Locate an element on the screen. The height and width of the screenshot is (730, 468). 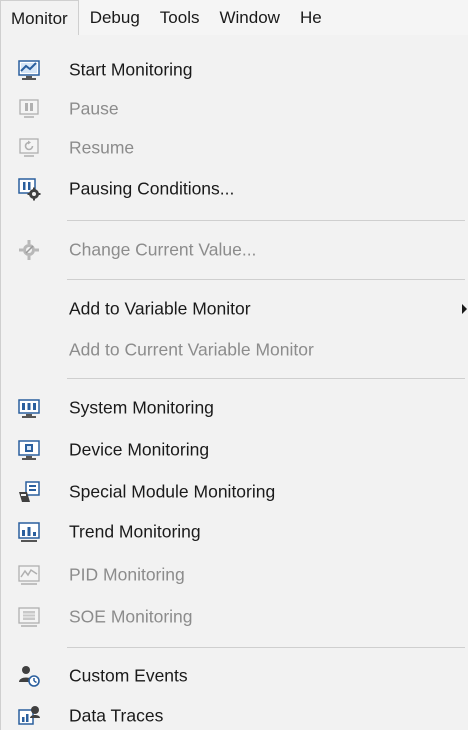
menu-item-resume: Resume is located at coordinates (234, 148).